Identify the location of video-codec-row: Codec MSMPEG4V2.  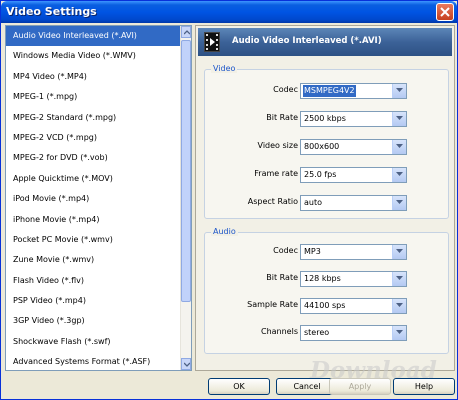
(326, 91).